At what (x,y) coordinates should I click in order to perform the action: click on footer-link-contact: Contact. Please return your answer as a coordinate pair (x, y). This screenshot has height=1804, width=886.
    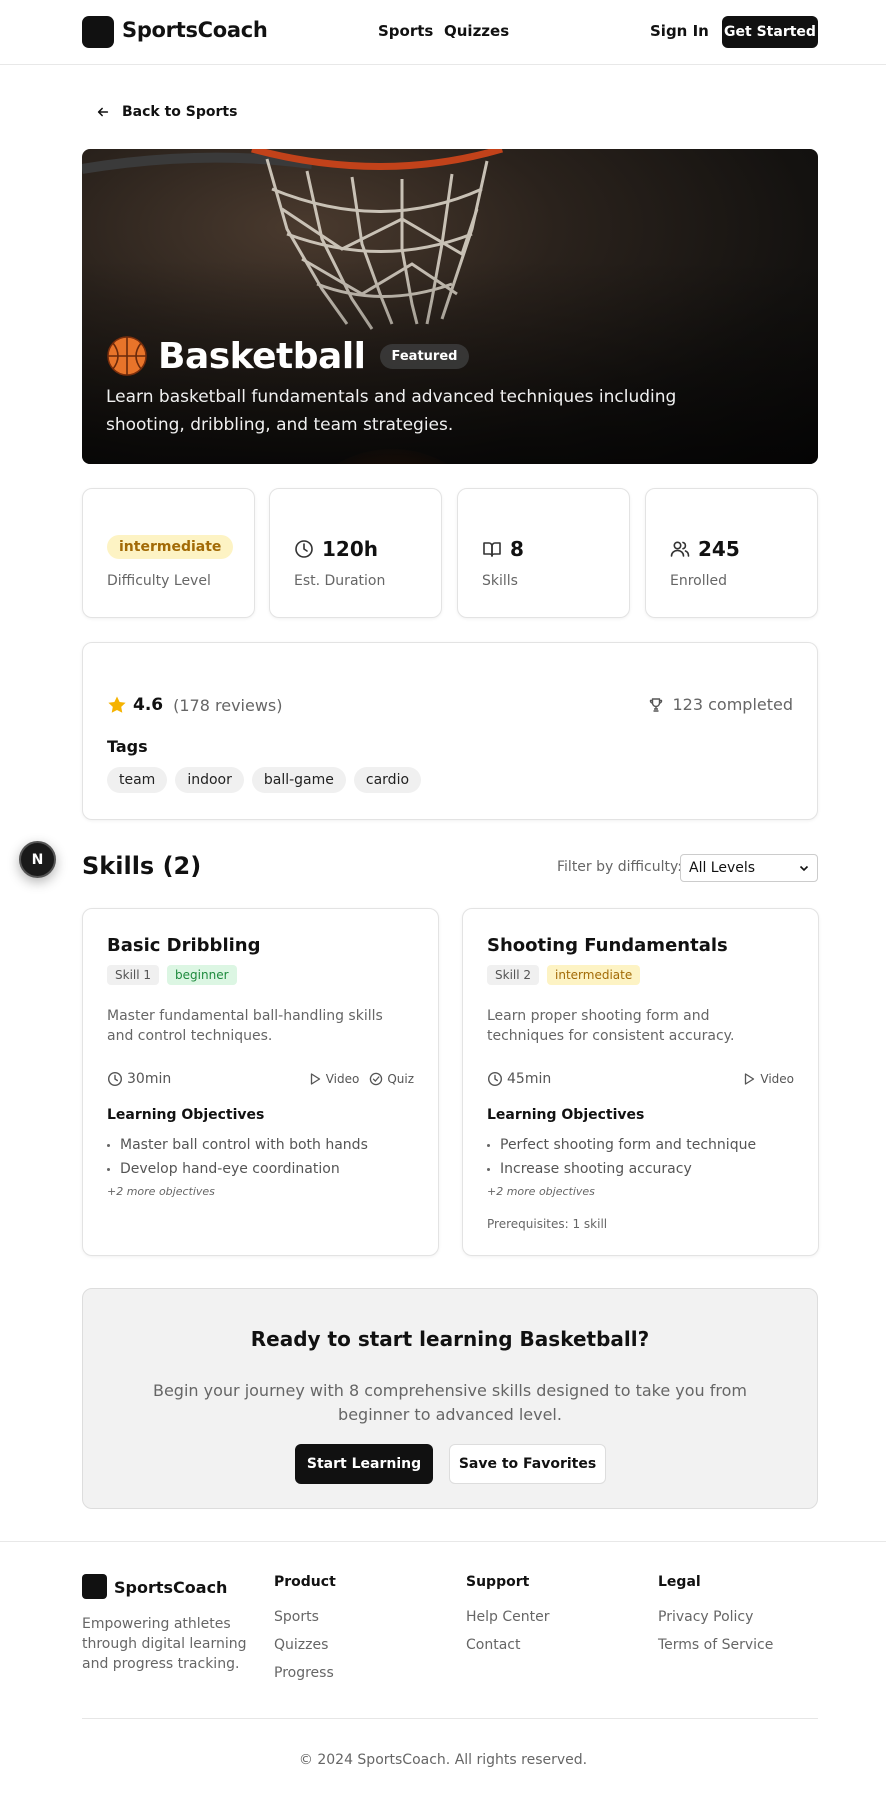
    Looking at the image, I should click on (493, 1645).